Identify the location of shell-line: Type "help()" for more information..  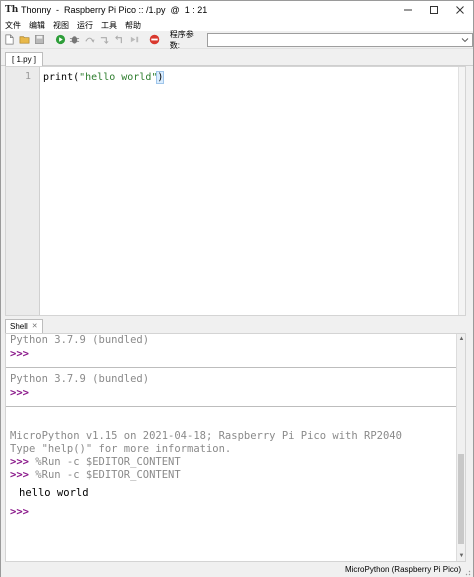
(121, 449).